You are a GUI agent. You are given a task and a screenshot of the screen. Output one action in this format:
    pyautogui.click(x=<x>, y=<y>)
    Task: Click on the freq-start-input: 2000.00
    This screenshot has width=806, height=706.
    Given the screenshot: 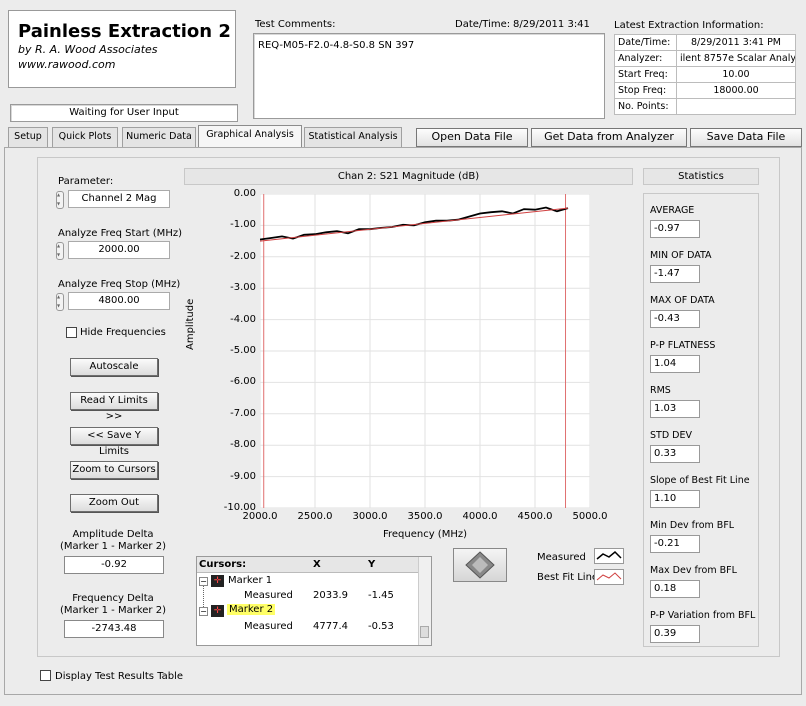 What is the action you would take?
    pyautogui.click(x=119, y=250)
    